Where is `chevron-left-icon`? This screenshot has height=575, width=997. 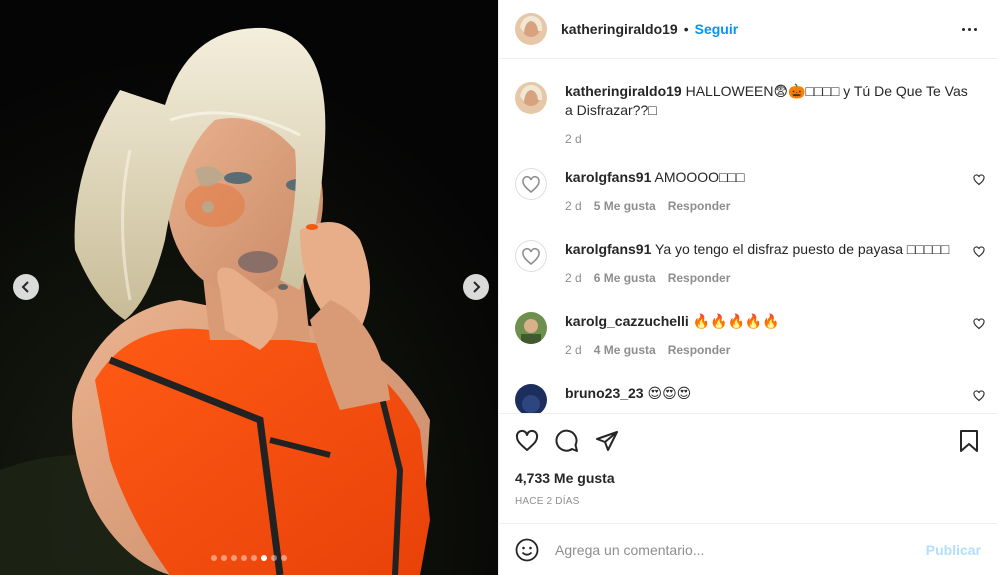 chevron-left-icon is located at coordinates (25, 287).